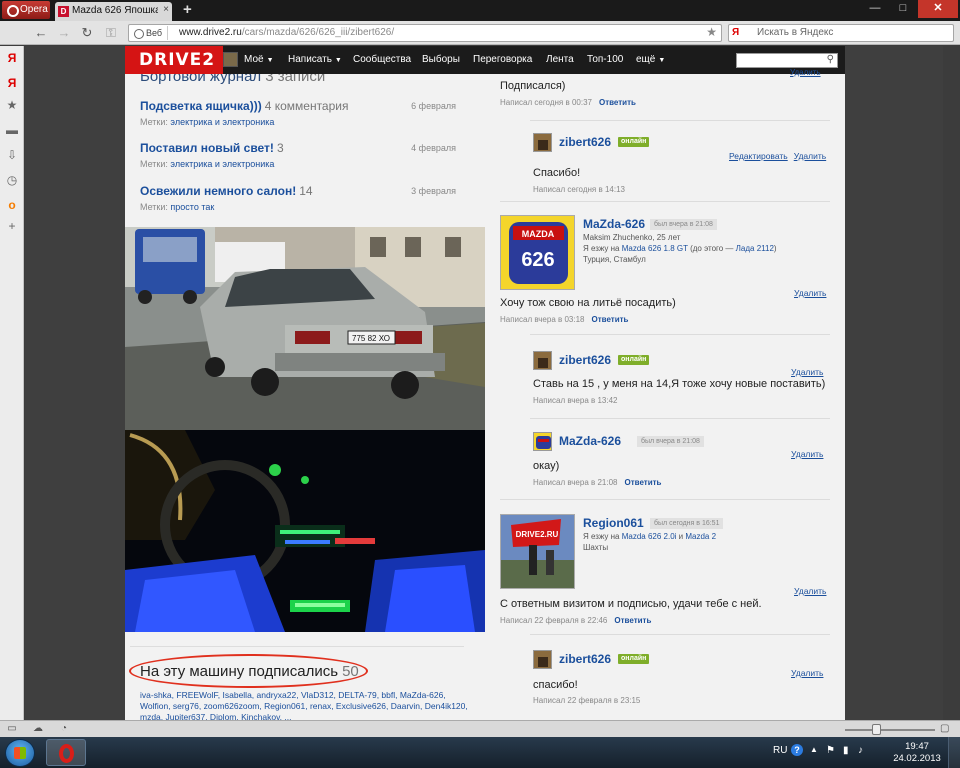  I want to click on volume-icon: ♪, so click(860, 750).